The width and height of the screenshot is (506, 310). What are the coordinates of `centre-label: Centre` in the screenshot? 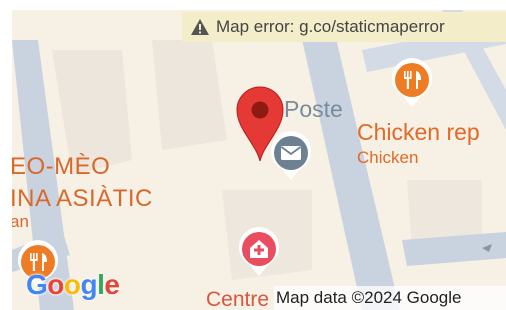 It's located at (238, 299).